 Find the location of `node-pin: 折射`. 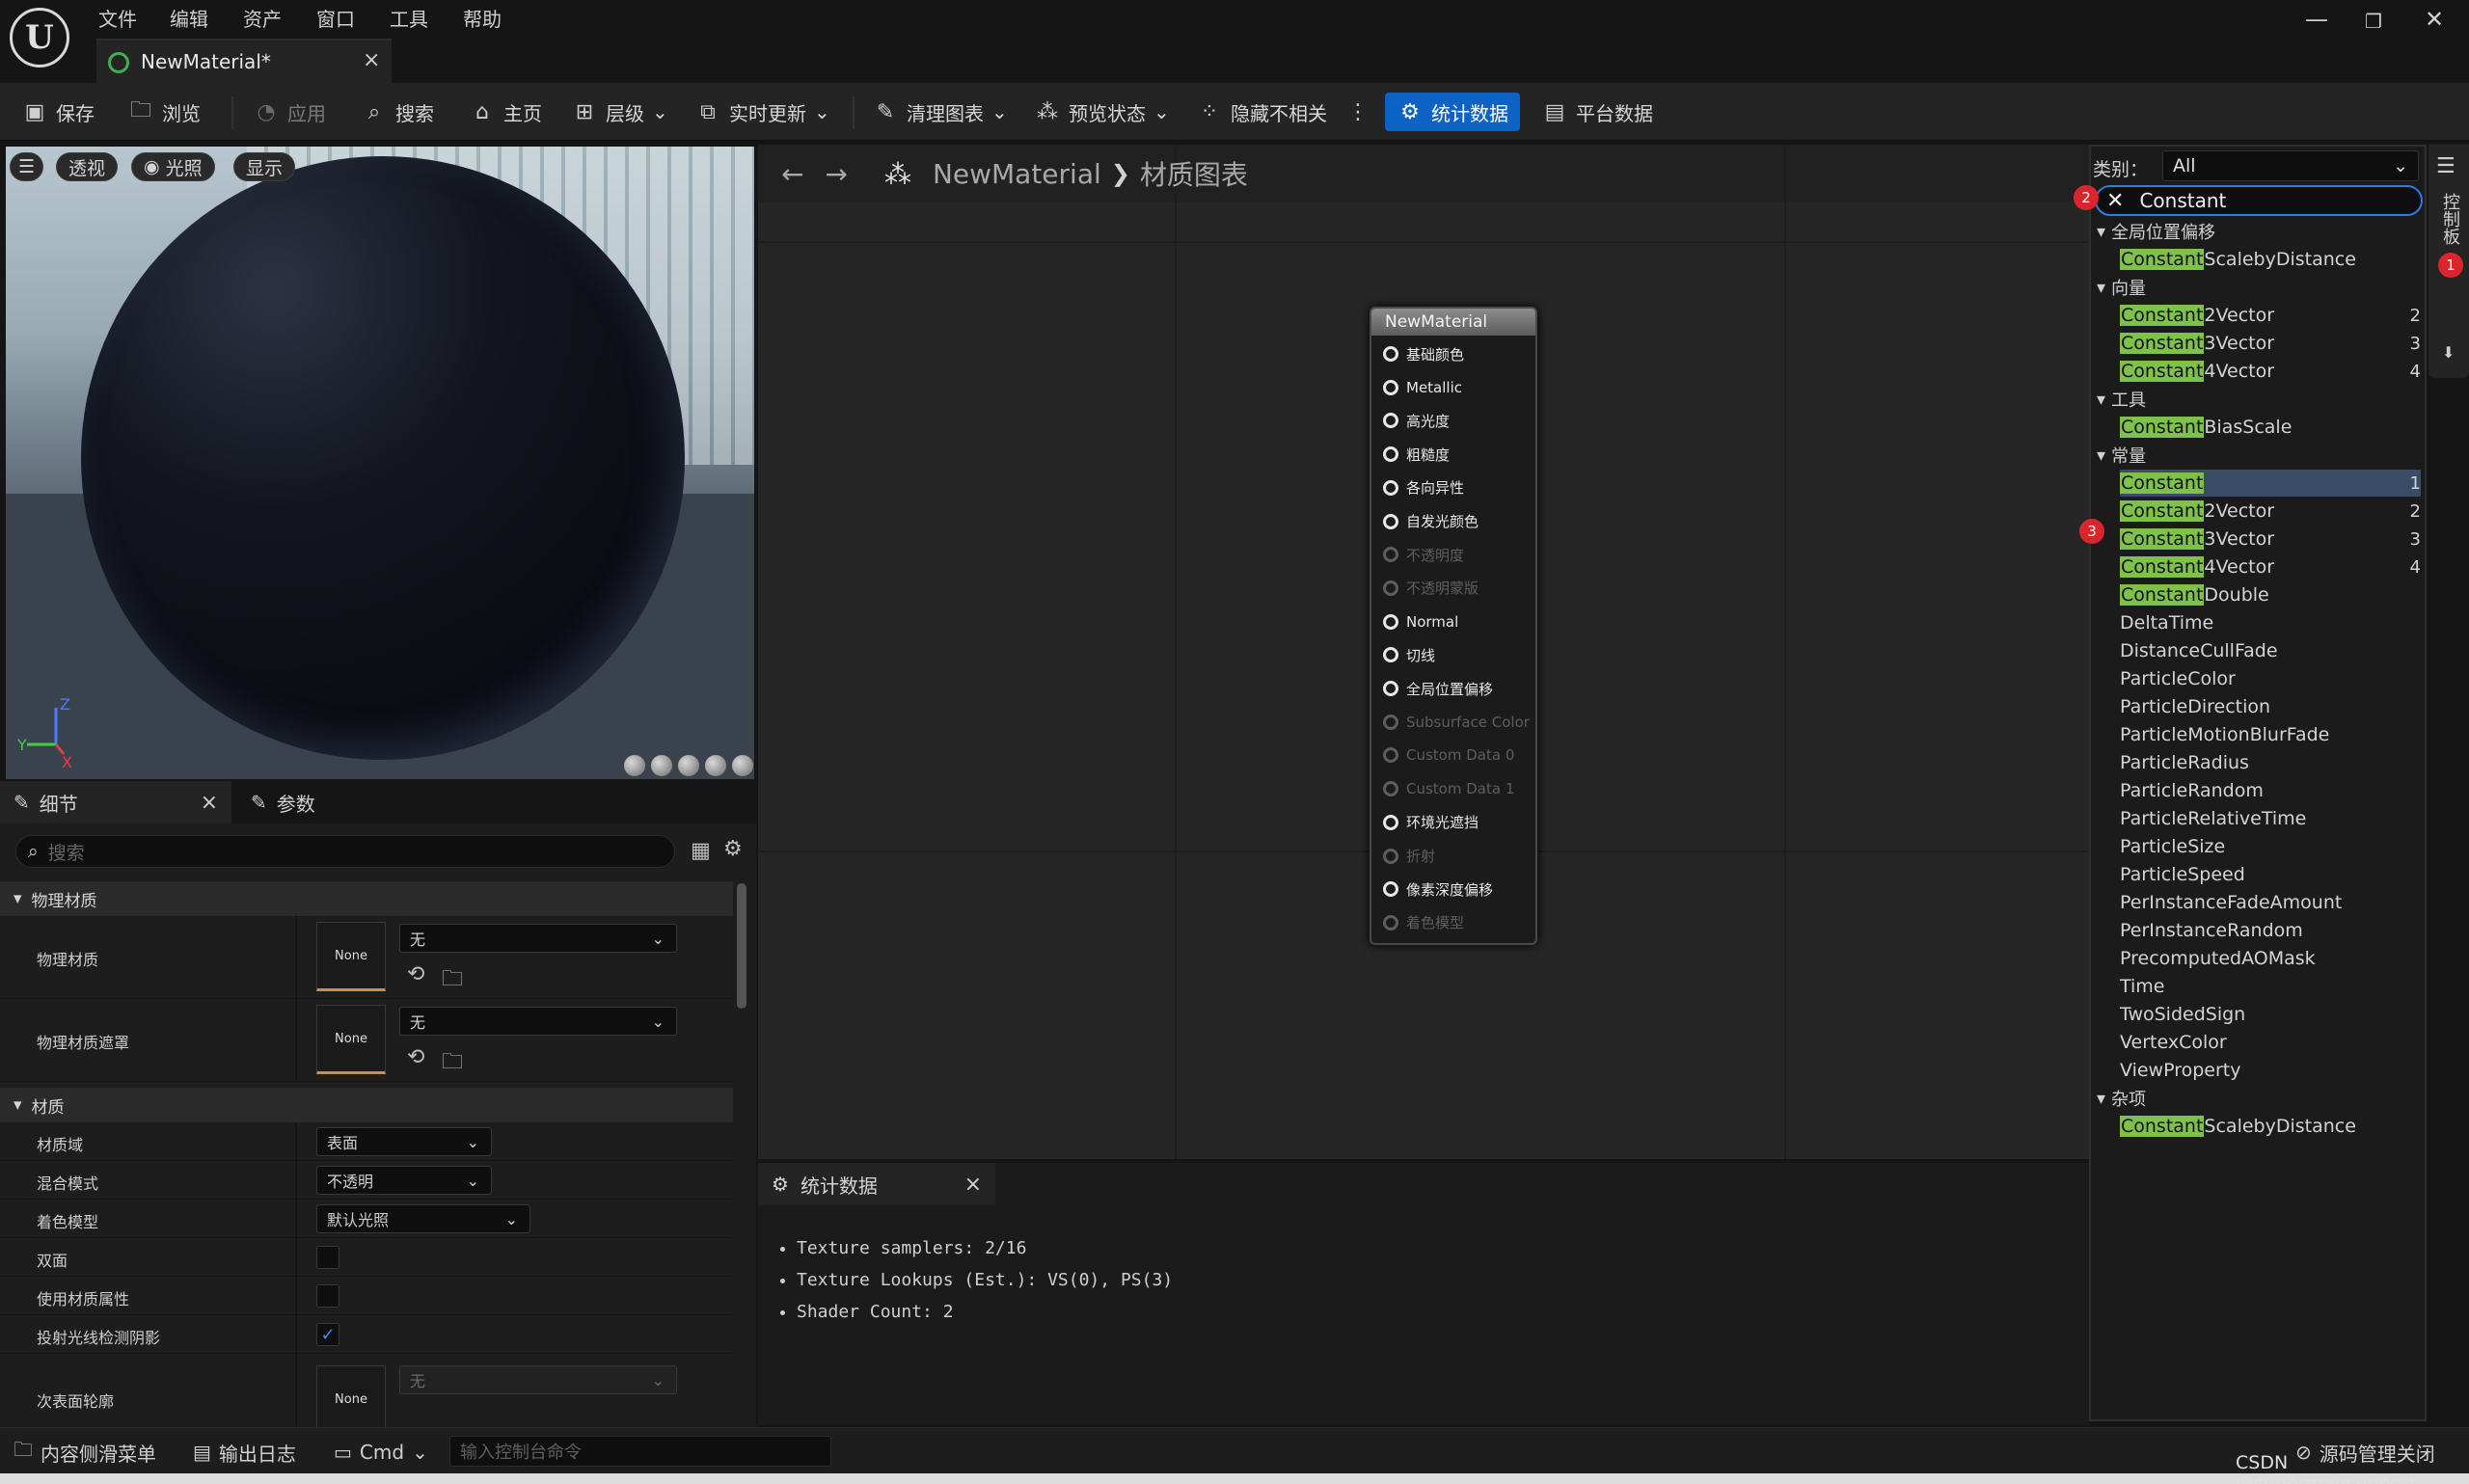

node-pin: 折射 is located at coordinates (1409, 856).